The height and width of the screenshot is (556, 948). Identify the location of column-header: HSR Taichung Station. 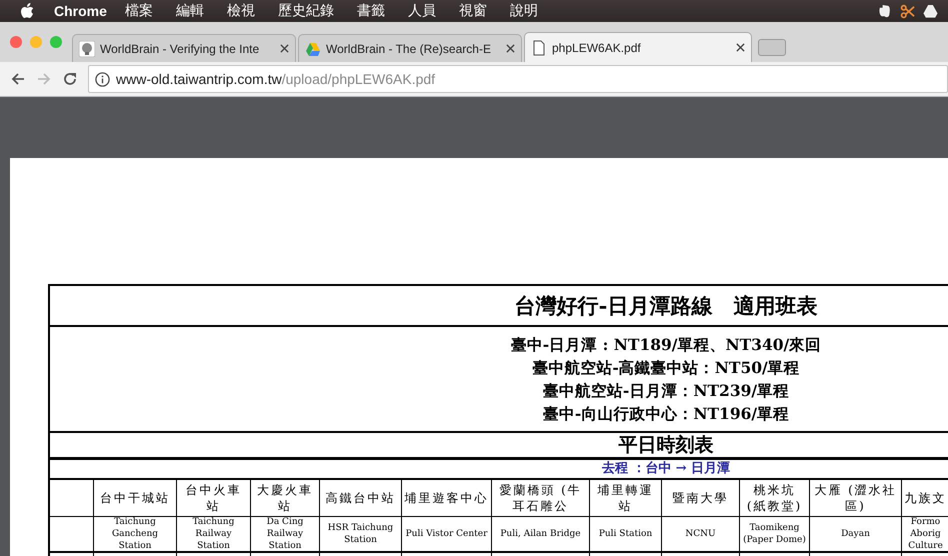
(361, 534).